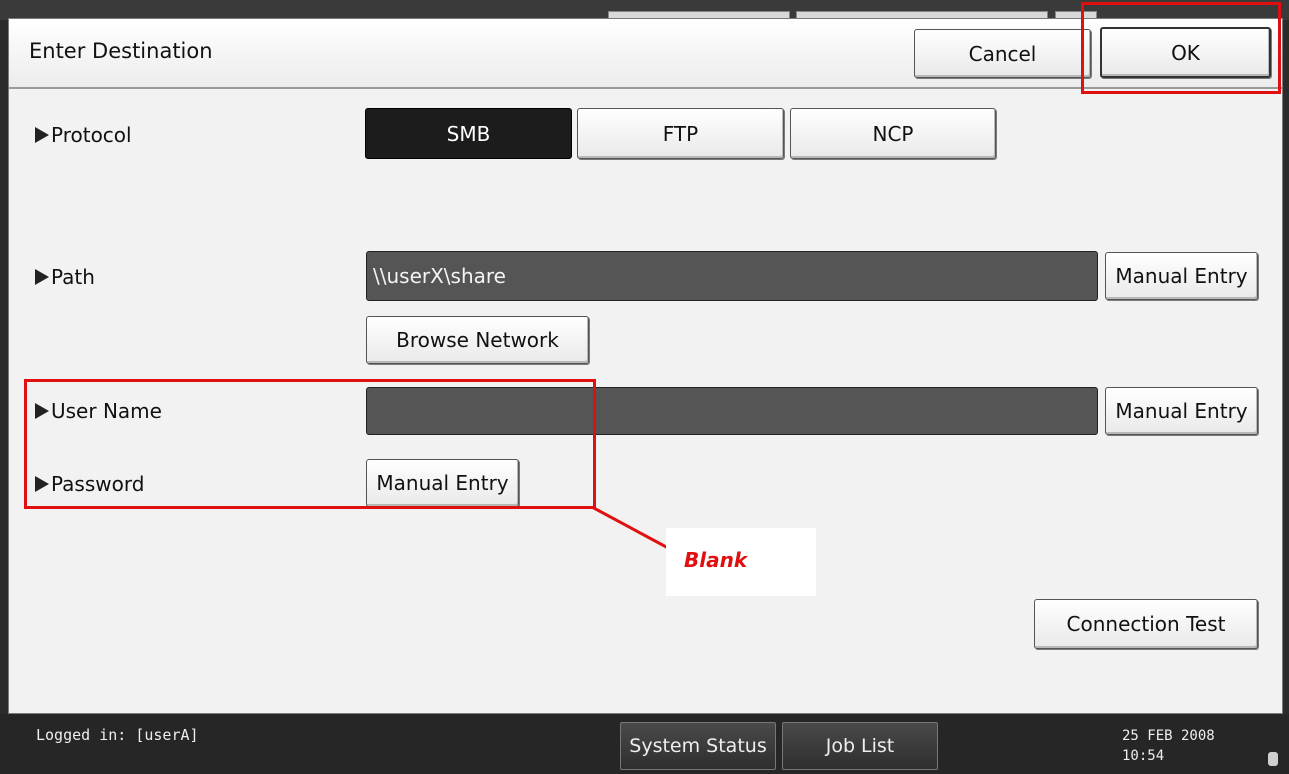 This screenshot has width=1289, height=774. I want to click on path-label: Path, so click(65, 277).